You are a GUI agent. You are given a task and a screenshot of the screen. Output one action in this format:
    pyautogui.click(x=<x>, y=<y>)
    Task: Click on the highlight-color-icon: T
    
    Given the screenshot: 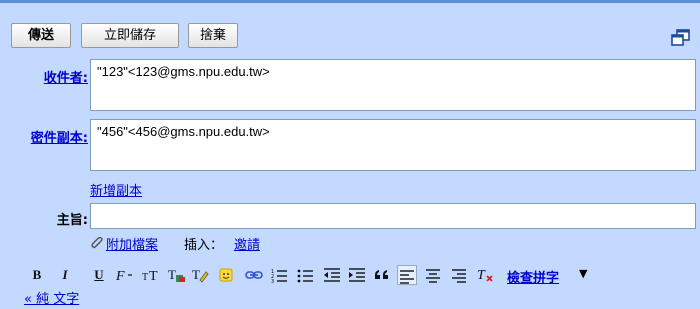 What is the action you would take?
    pyautogui.click(x=201, y=275)
    